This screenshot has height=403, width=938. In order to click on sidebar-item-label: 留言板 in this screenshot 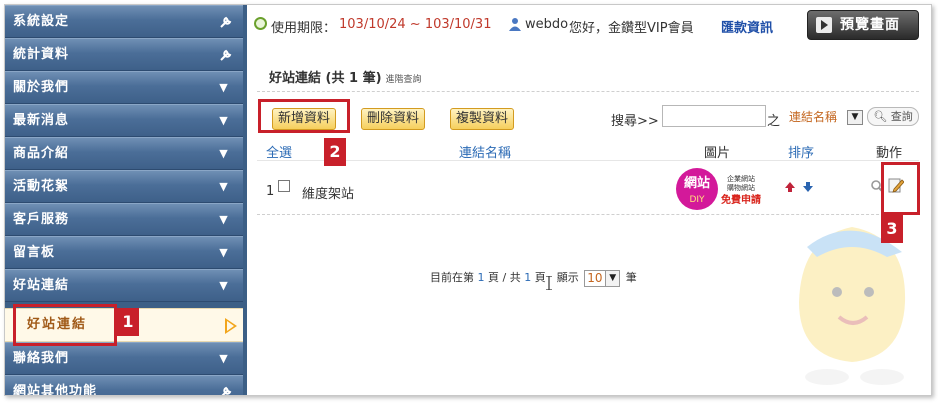, I will do `click(34, 252)`.